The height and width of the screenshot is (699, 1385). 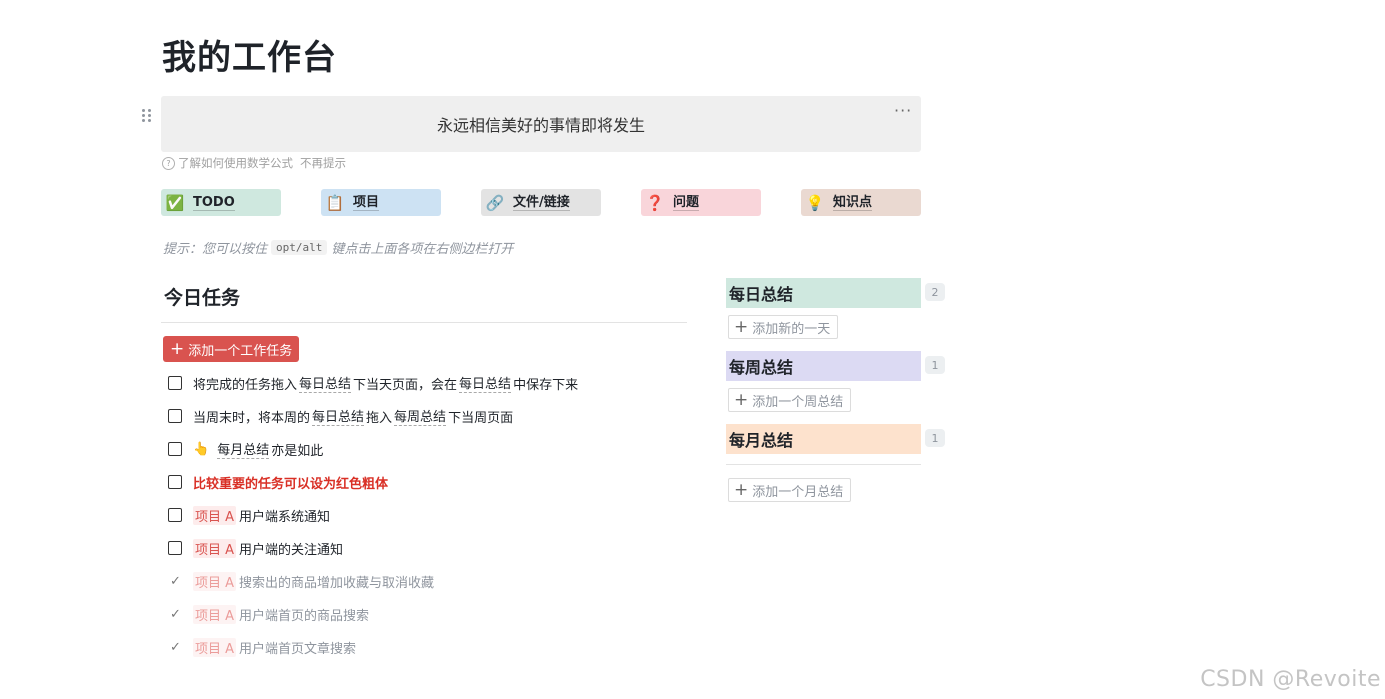 I want to click on nav-tile-label: 项目, so click(x=366, y=202).